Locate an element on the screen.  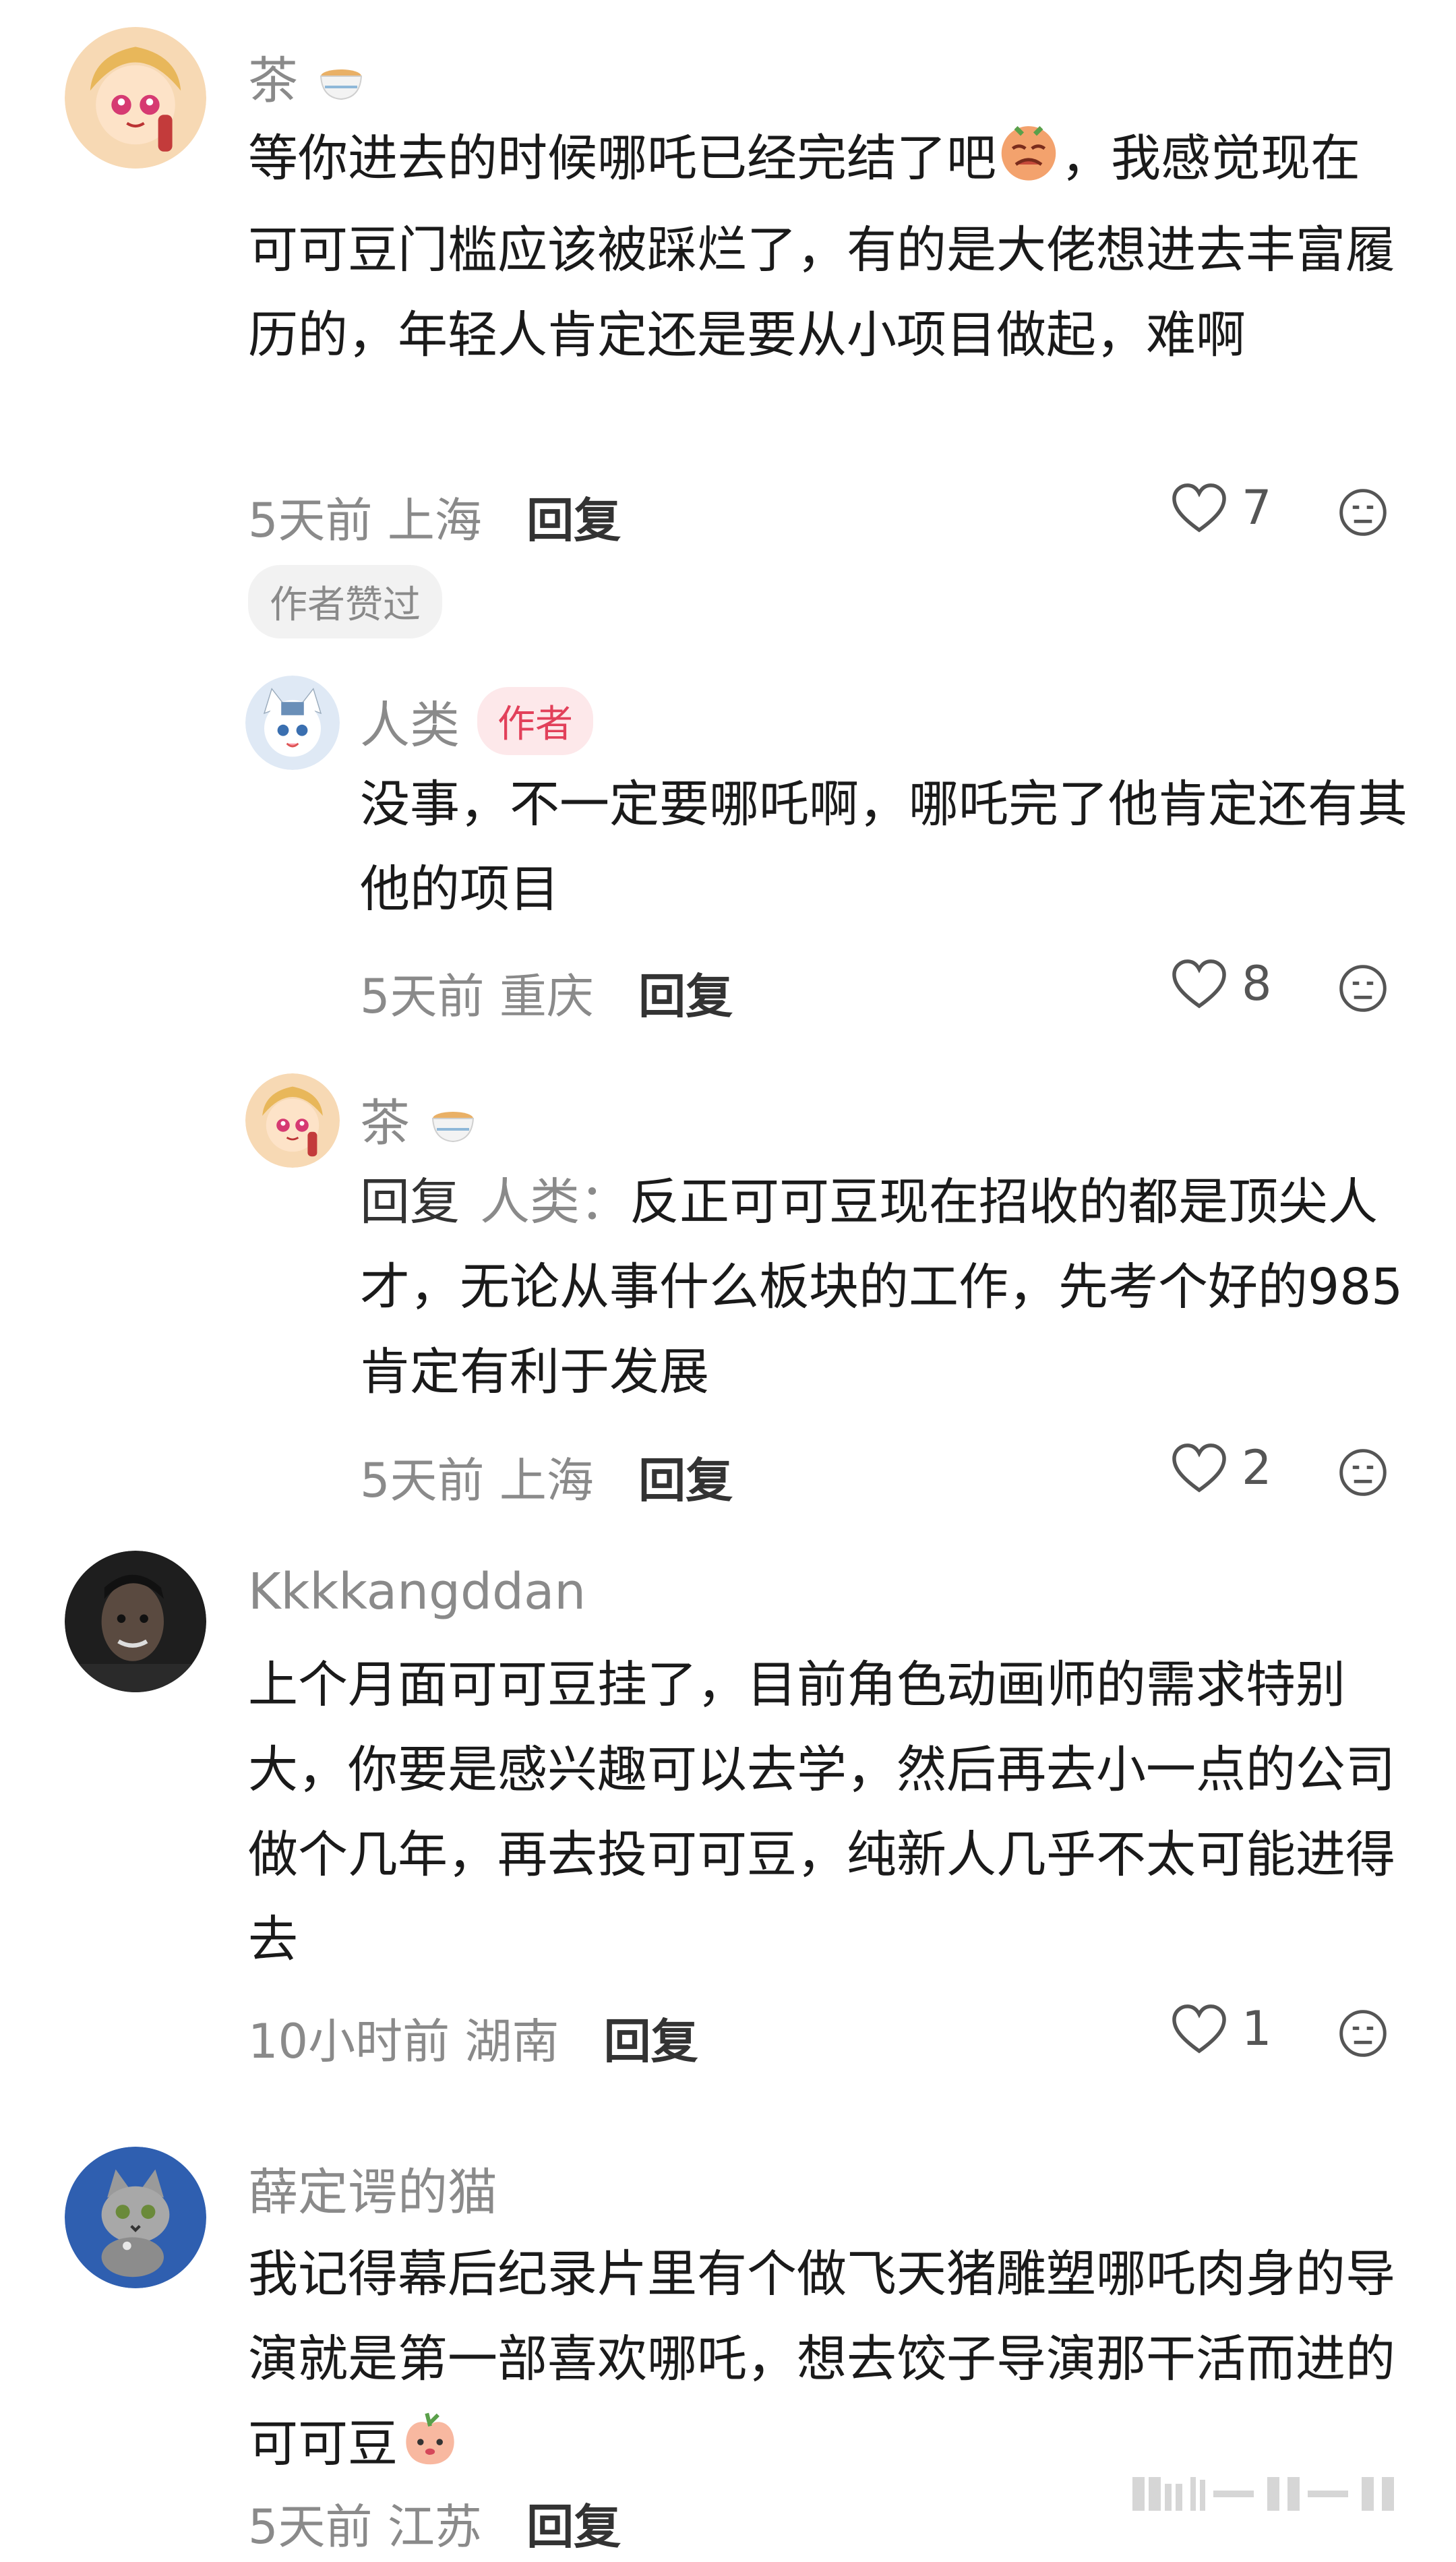
reply-prefix: 回复 is located at coordinates (410, 1202).